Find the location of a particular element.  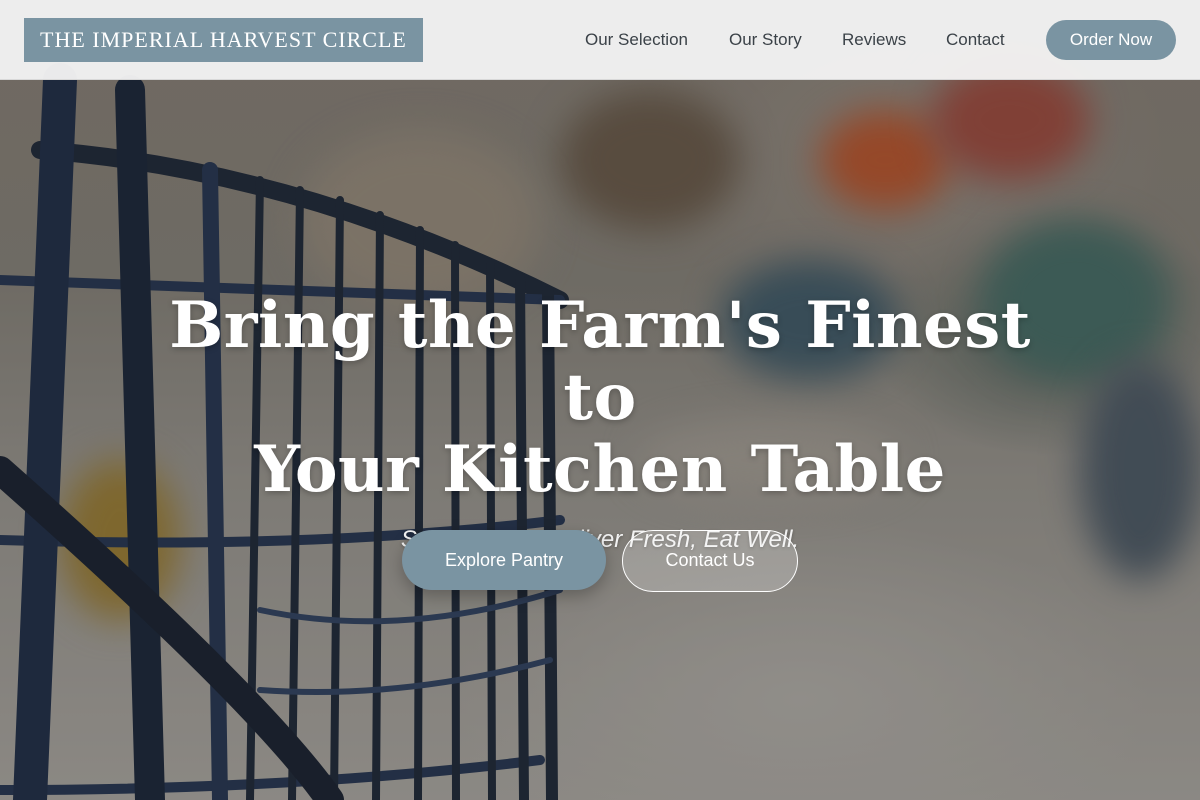

nav-link-reviews: Reviews is located at coordinates (874, 40).